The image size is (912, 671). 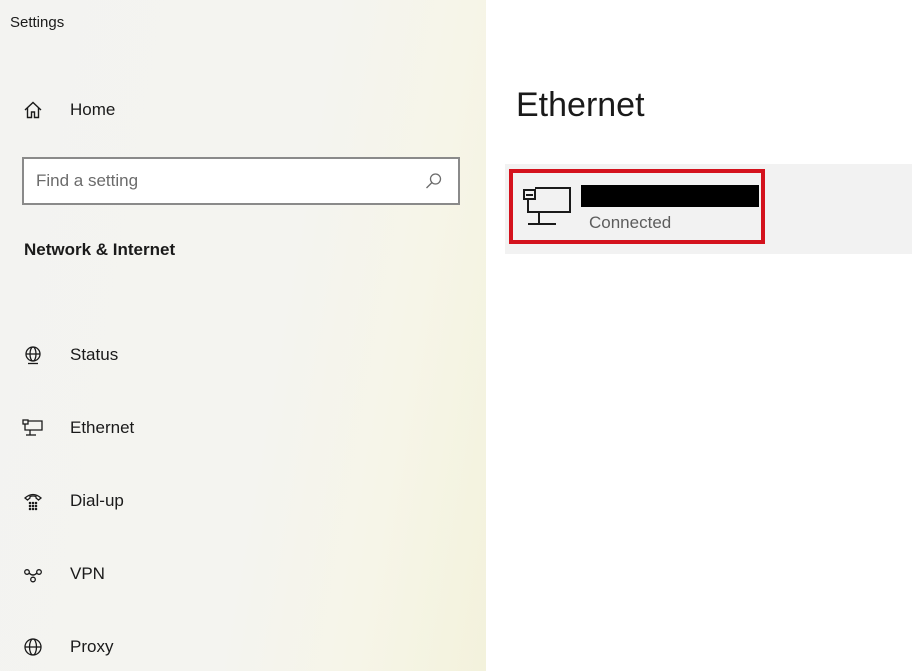 I want to click on globe-icon, so click(x=33, y=647).